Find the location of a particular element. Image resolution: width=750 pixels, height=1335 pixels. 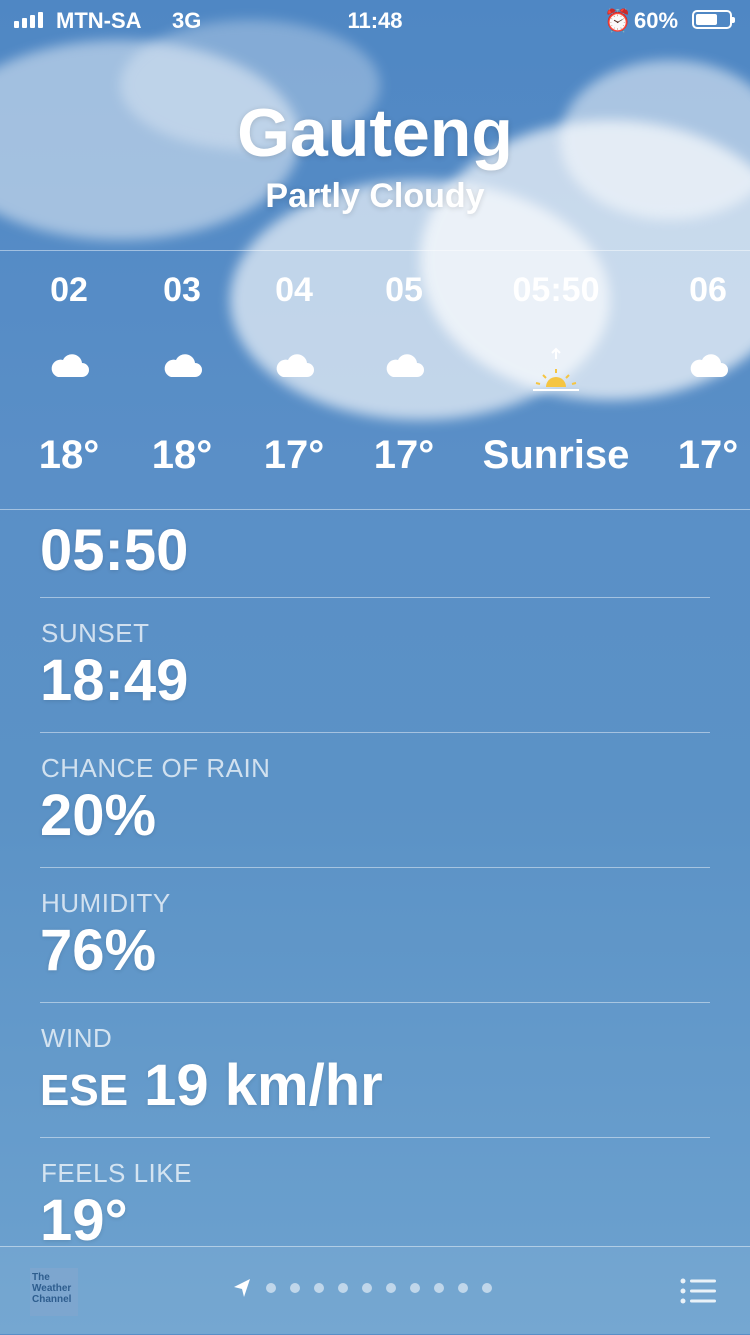

hourly-item: 05 17° is located at coordinates (404, 380).